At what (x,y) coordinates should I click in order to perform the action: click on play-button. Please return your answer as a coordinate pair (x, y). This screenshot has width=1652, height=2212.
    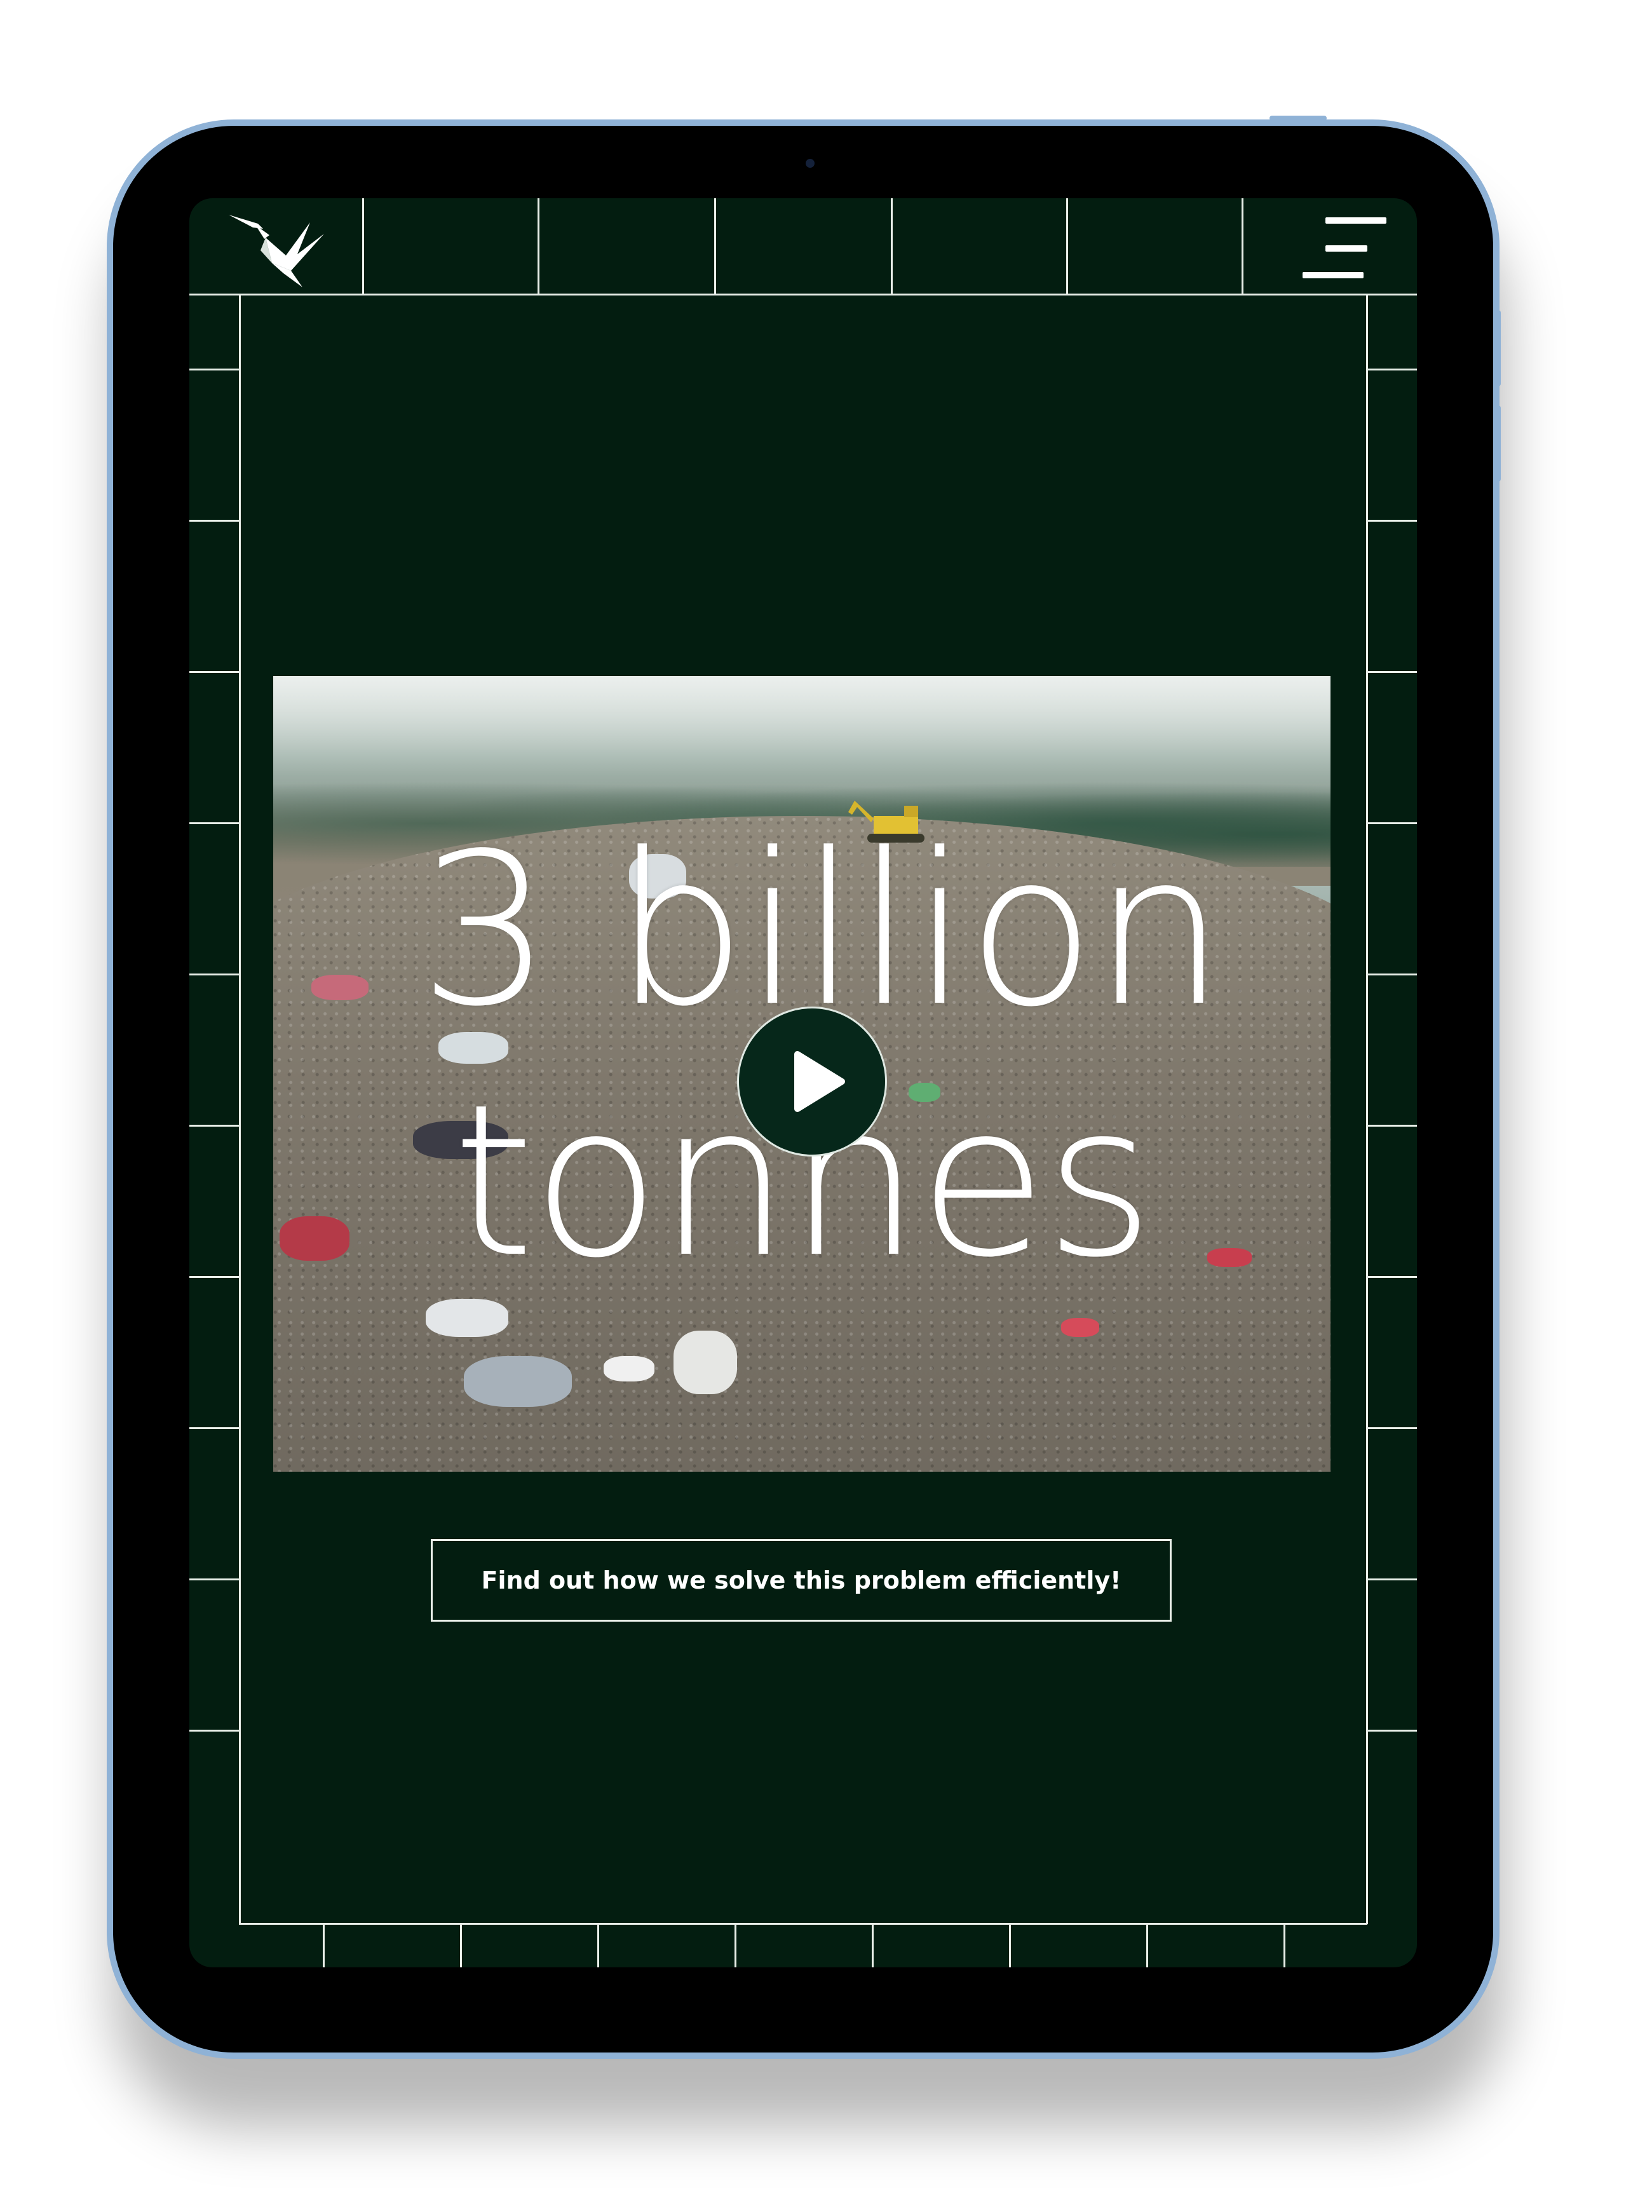
    Looking at the image, I should click on (812, 1082).